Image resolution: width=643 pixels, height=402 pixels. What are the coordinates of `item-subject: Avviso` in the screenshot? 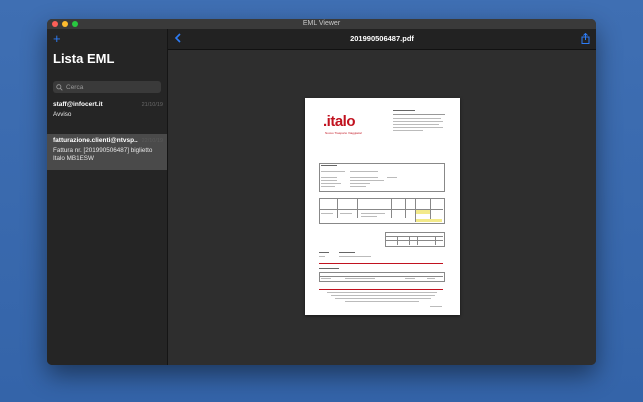 It's located at (62, 114).